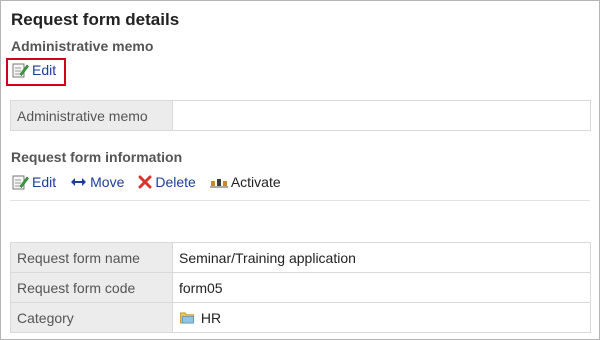 The height and width of the screenshot is (340, 600). What do you see at coordinates (175, 182) in the screenshot?
I see `delete-label: Delete` at bounding box center [175, 182].